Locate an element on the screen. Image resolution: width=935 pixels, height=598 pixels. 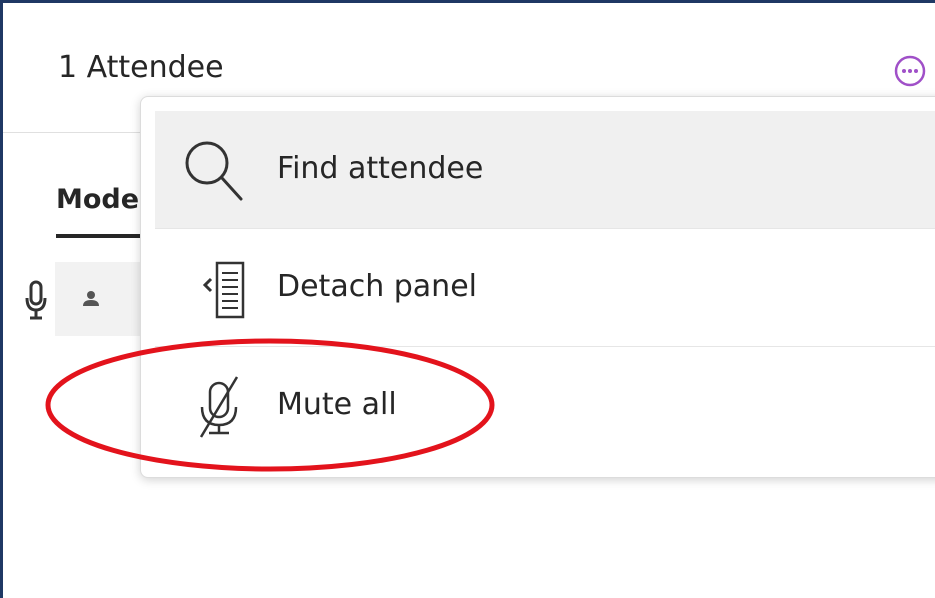
microphone-icon is located at coordinates (36, 300).